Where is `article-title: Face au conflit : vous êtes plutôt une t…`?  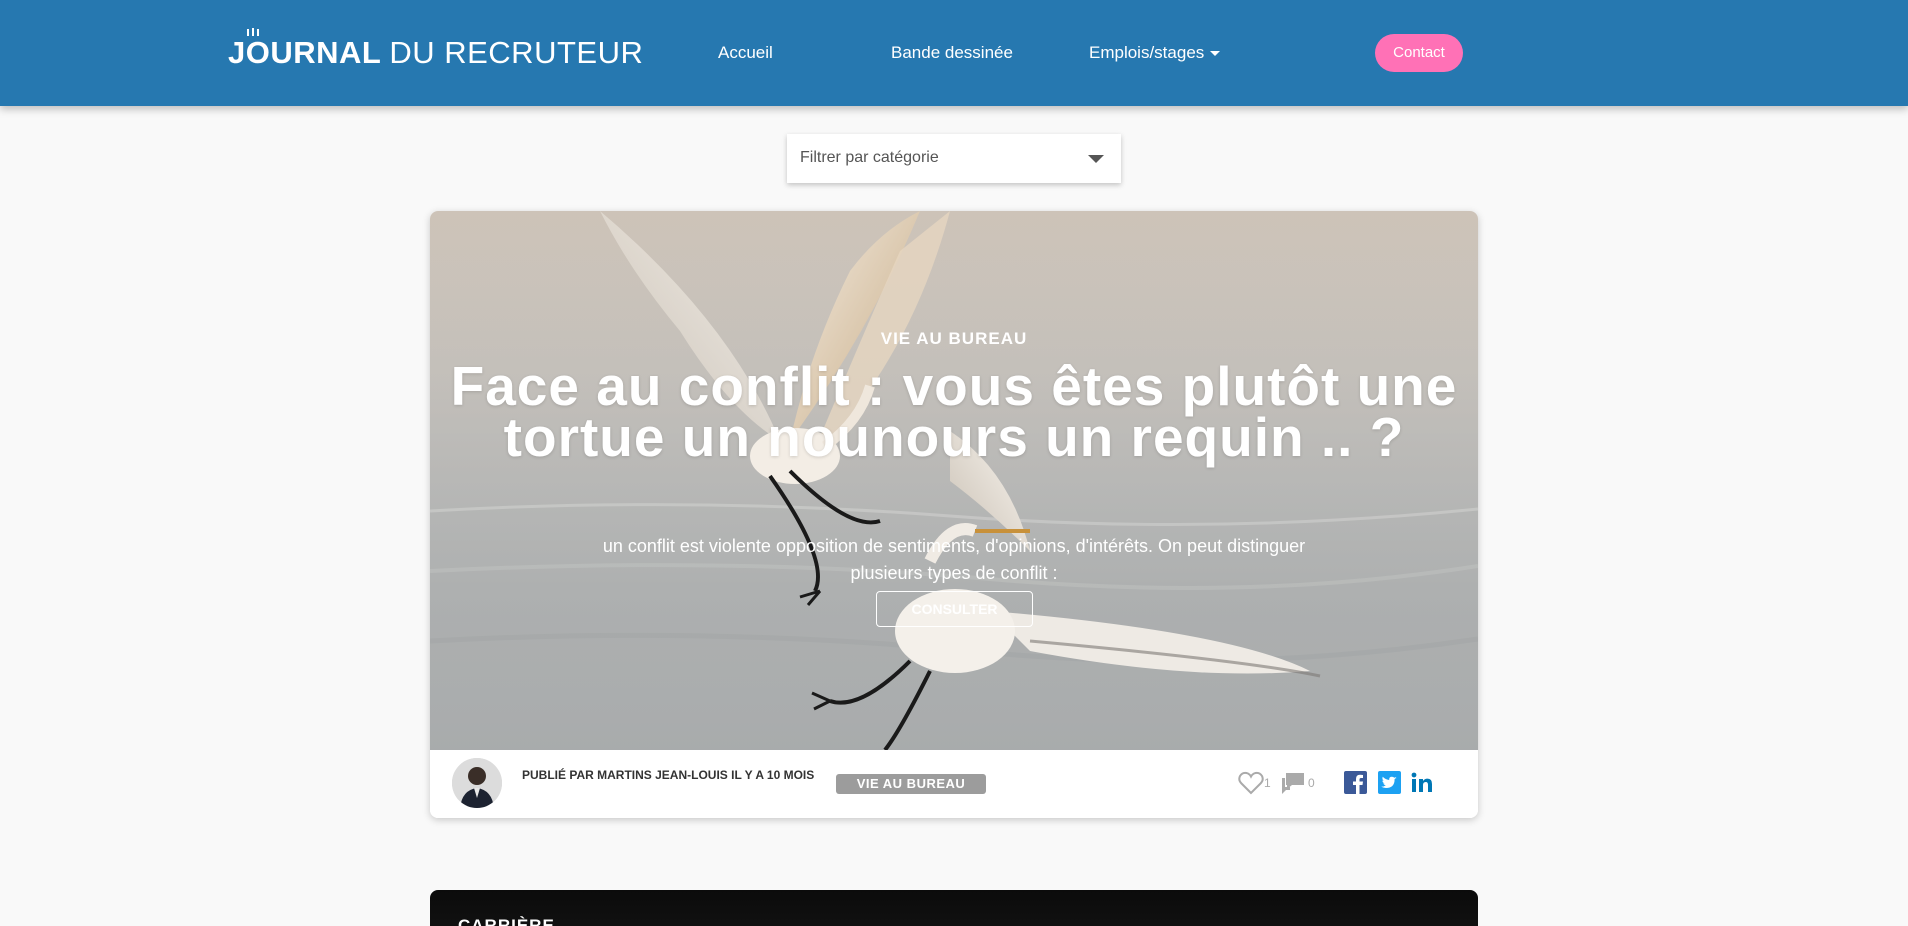
article-title: Face au conflit : vous êtes plutôt une t… is located at coordinates (954, 412).